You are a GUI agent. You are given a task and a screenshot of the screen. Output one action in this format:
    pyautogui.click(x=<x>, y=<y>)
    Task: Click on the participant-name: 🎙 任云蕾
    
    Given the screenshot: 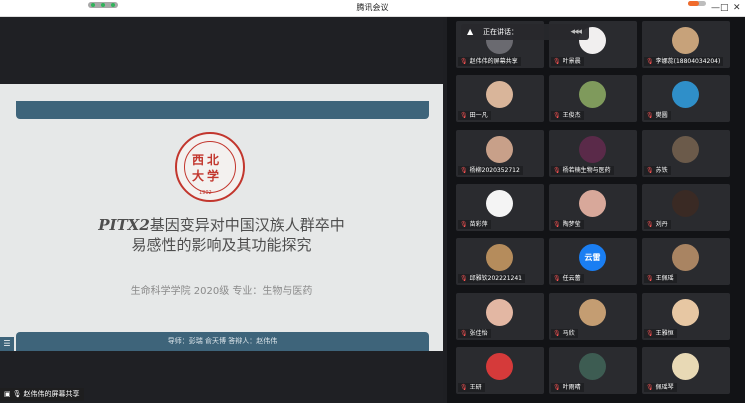 What is the action you would take?
    pyautogui.click(x=567, y=279)
    